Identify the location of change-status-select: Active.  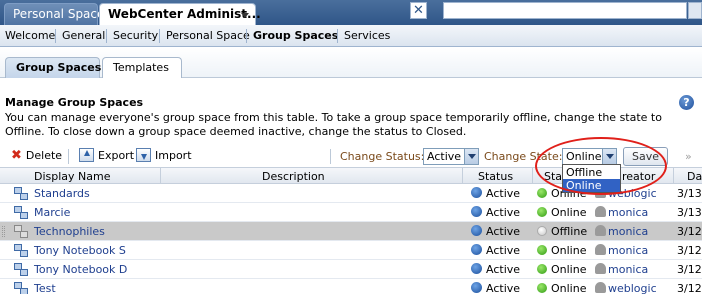
(451, 156).